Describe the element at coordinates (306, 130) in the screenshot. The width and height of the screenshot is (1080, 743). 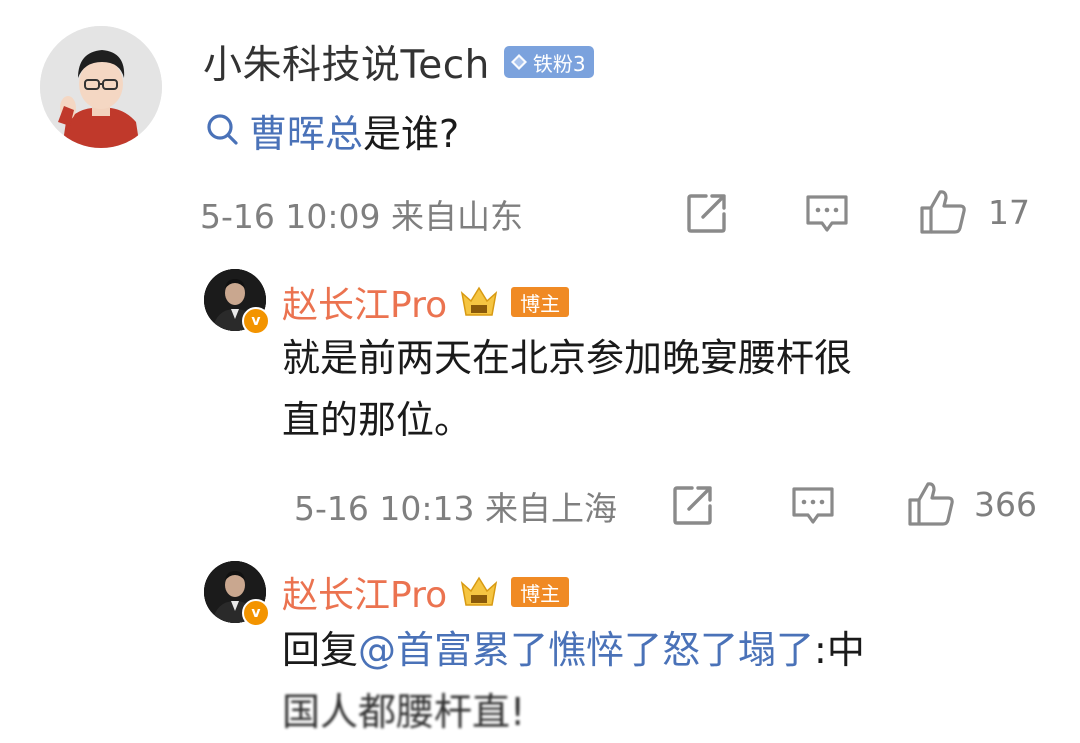
I see `topic-link: 曹晖总` at that location.